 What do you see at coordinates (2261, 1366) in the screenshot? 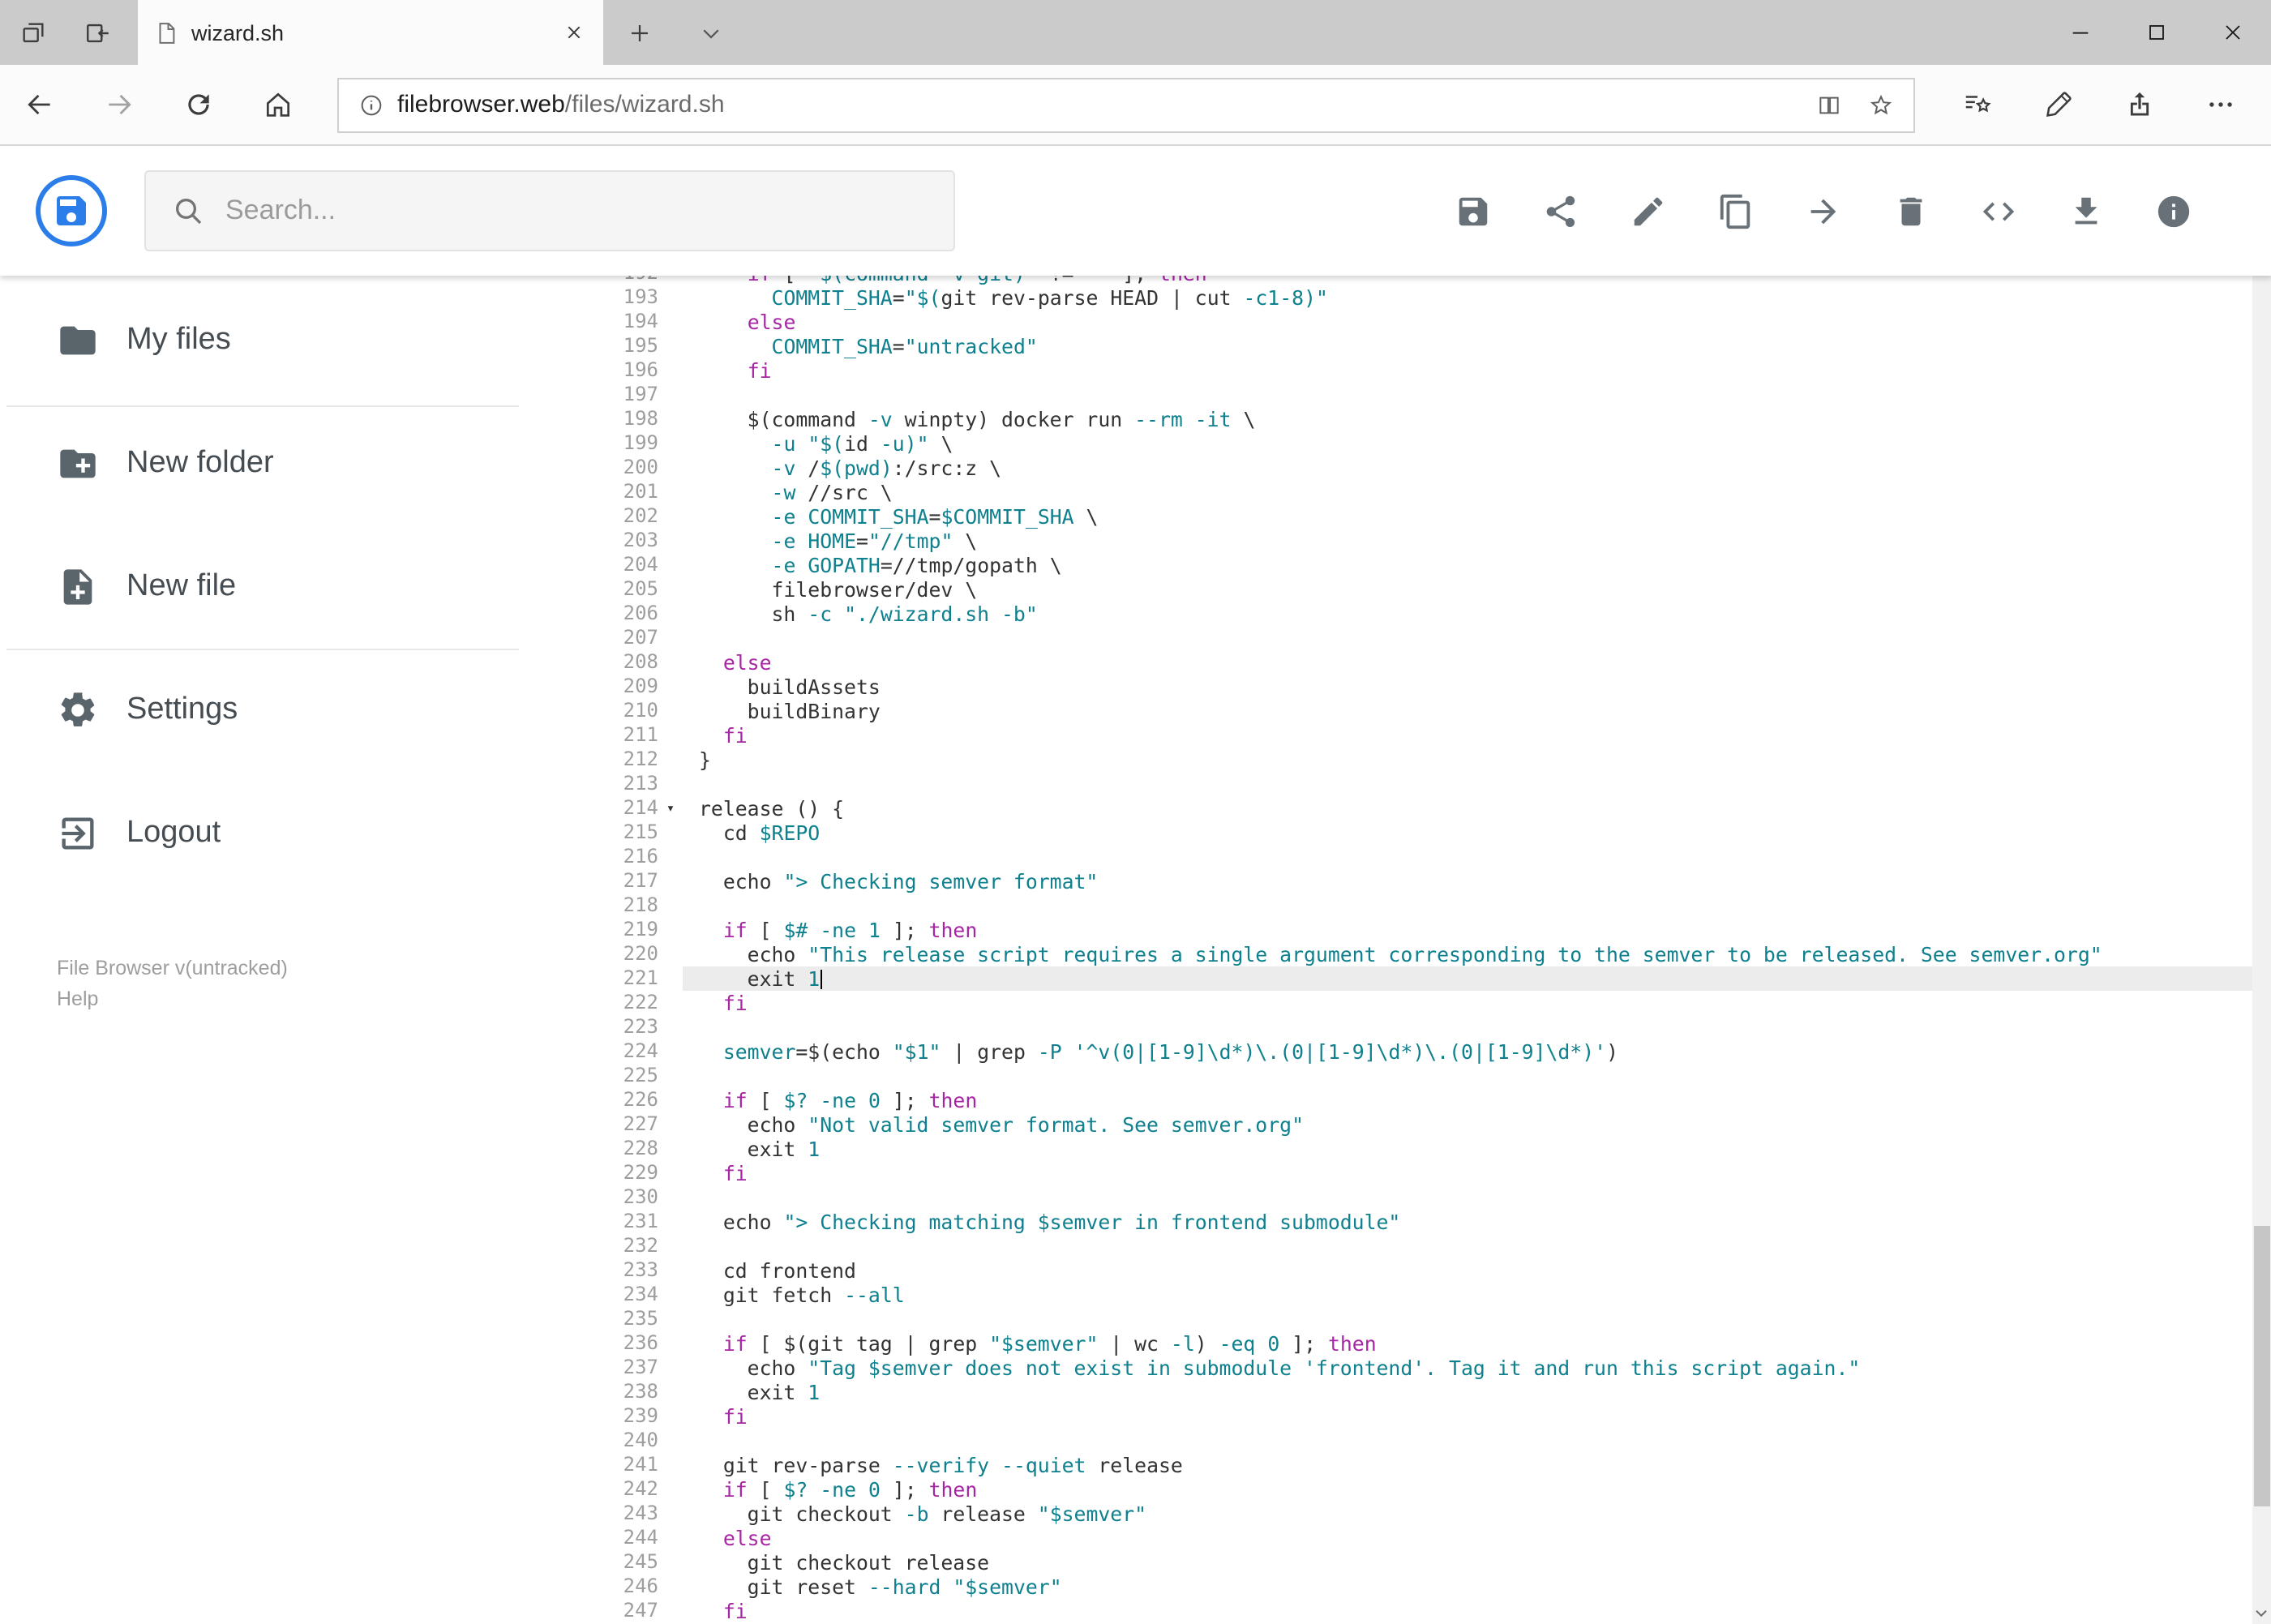
I see `scroll-thumb` at bounding box center [2261, 1366].